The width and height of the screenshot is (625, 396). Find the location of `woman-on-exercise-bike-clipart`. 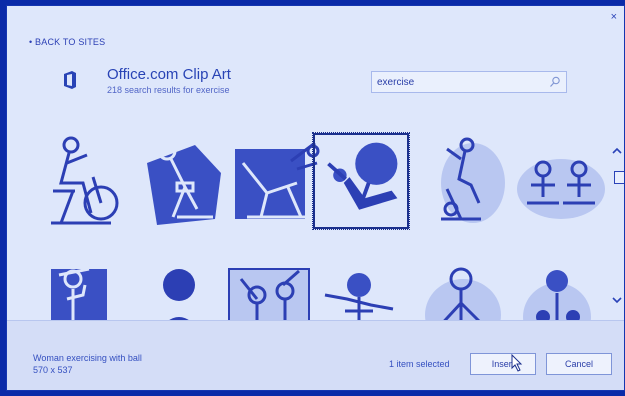

woman-on-exercise-bike-clipart is located at coordinates (473, 180).